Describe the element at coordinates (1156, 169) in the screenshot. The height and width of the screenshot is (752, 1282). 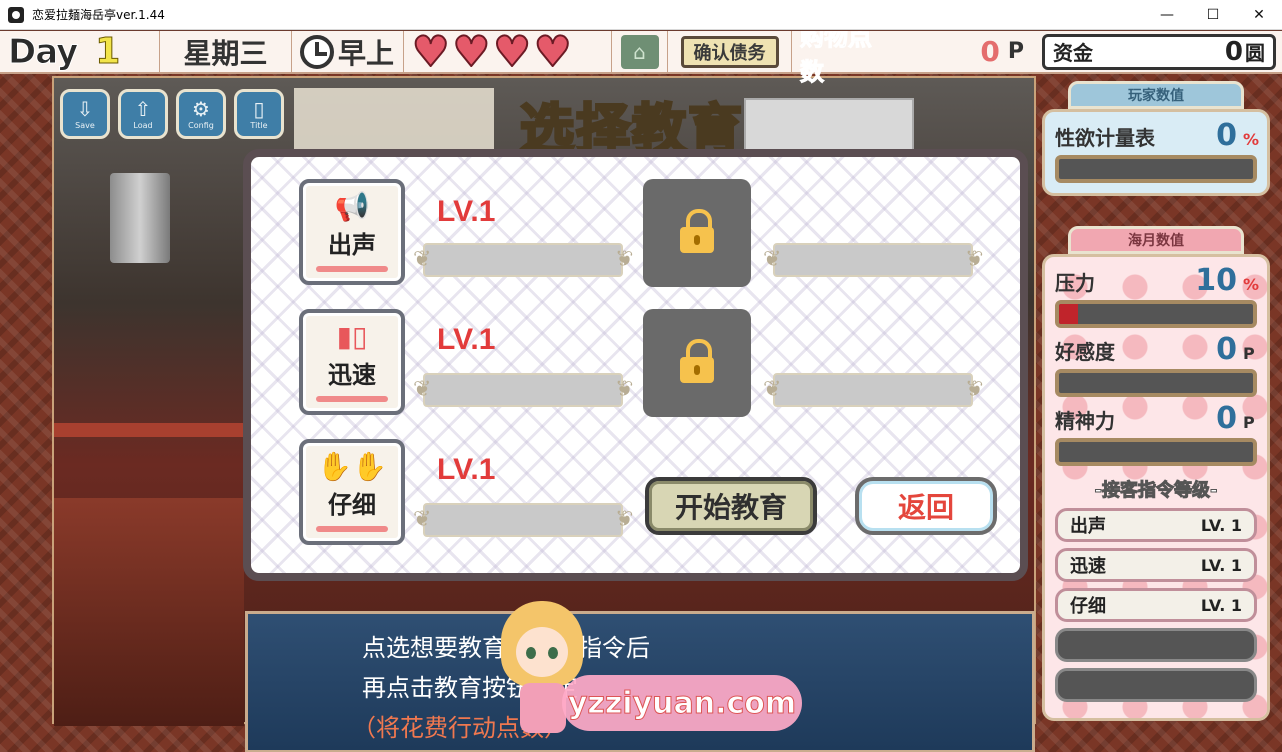
I see `libido-gauge` at that location.